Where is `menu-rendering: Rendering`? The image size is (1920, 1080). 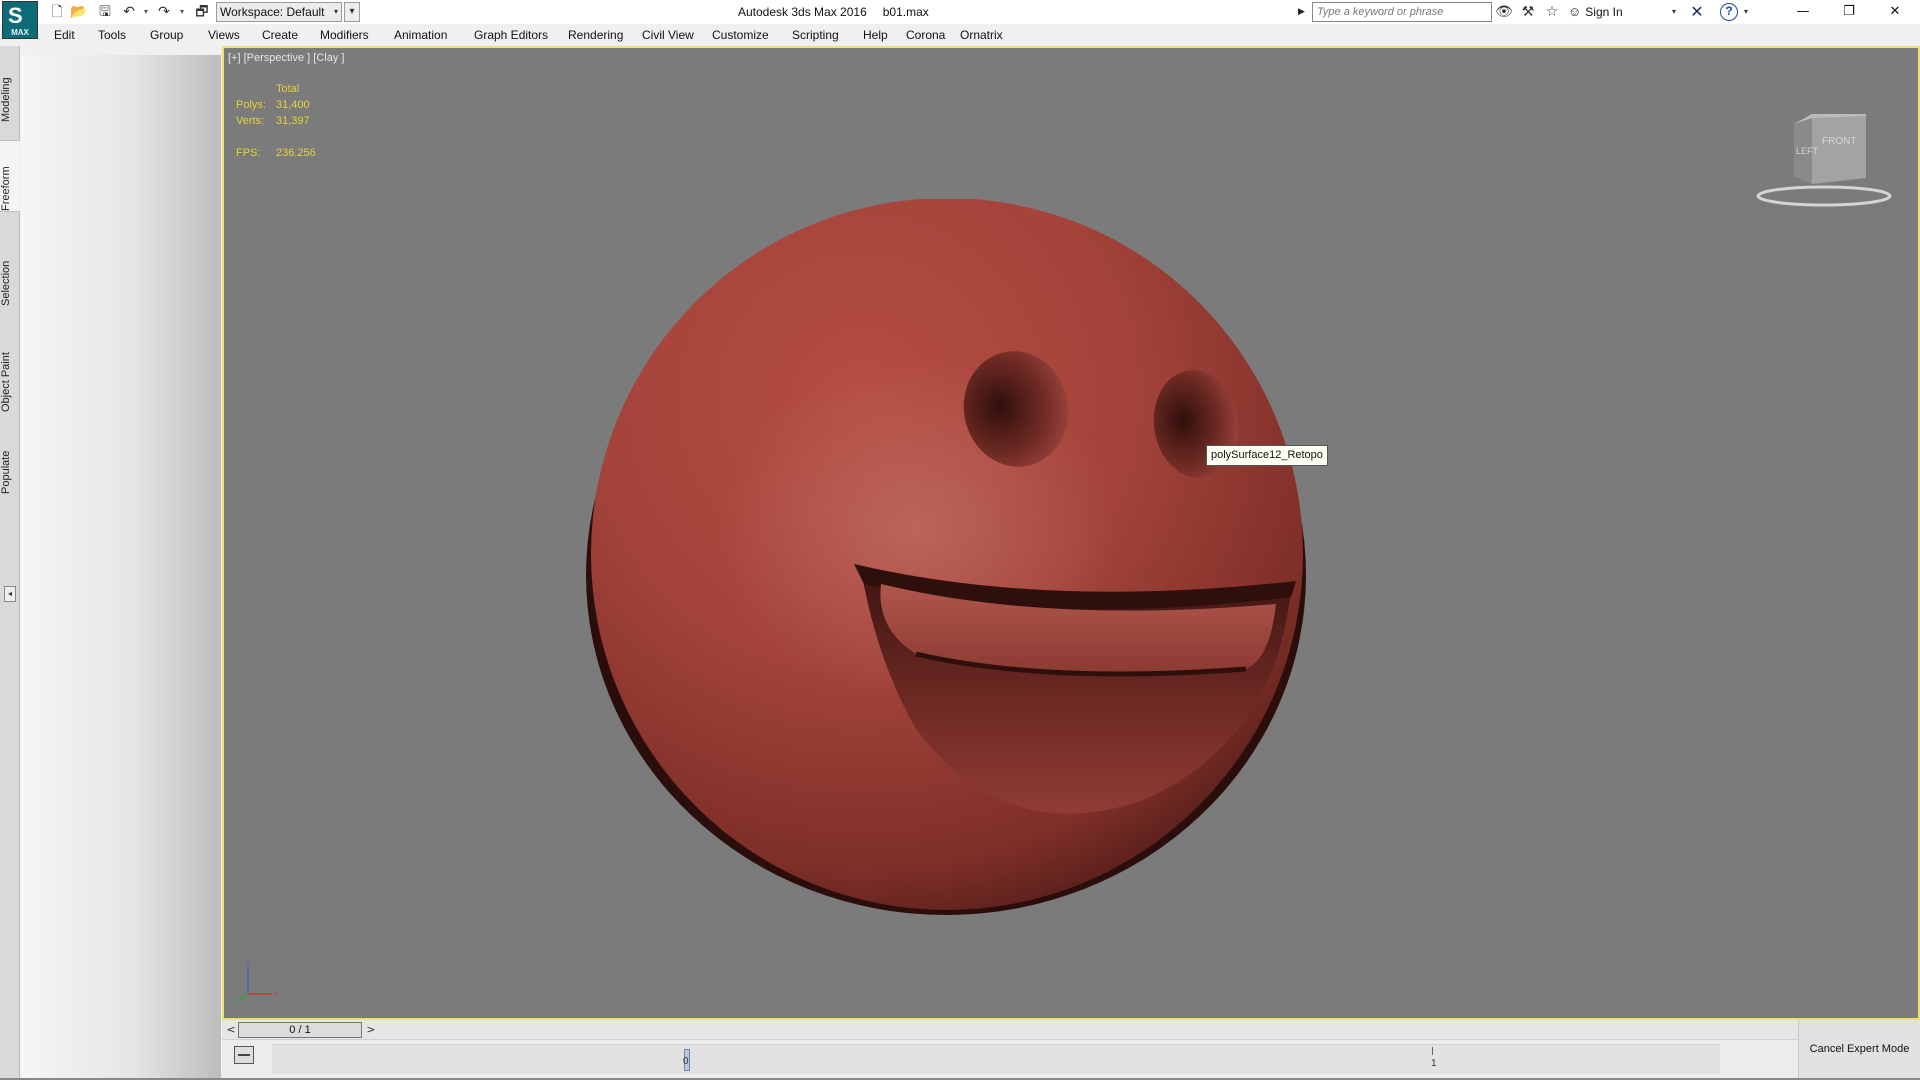
menu-rendering: Rendering is located at coordinates (595, 35).